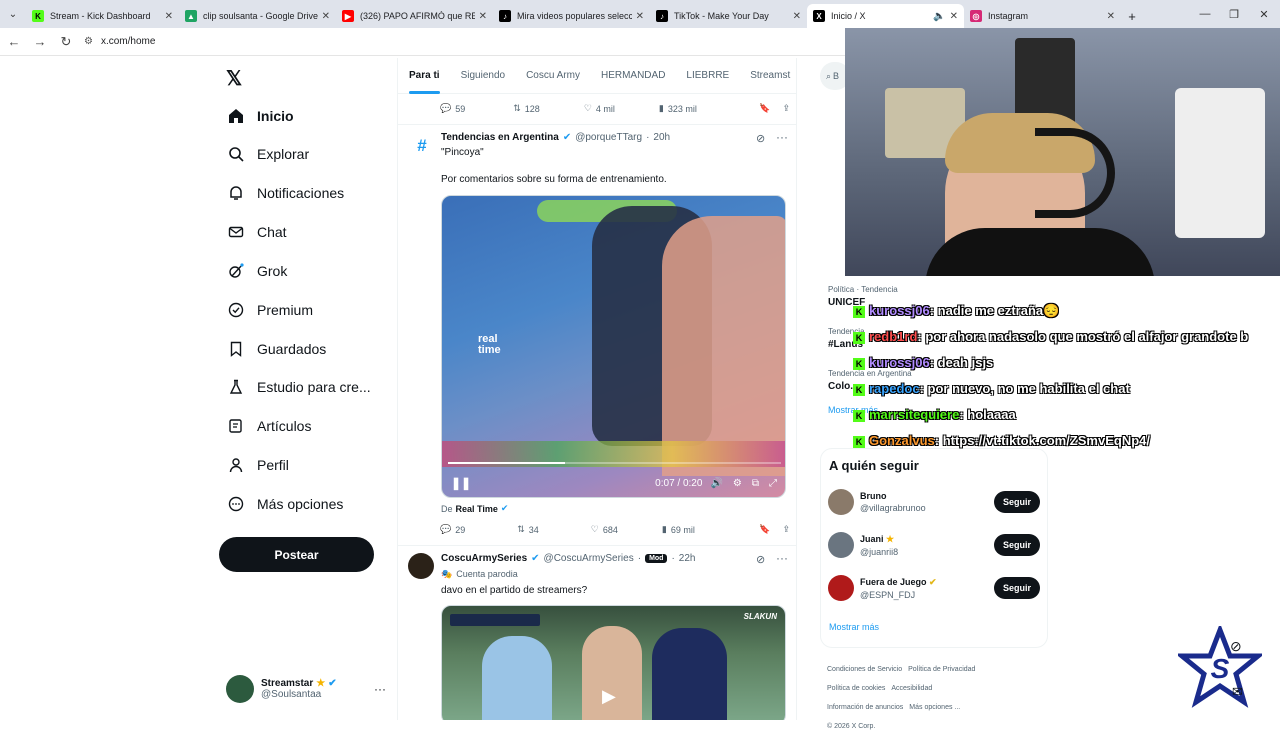  What do you see at coordinates (770, 76) in the screenshot?
I see `tab-streamst: Streamst` at bounding box center [770, 76].